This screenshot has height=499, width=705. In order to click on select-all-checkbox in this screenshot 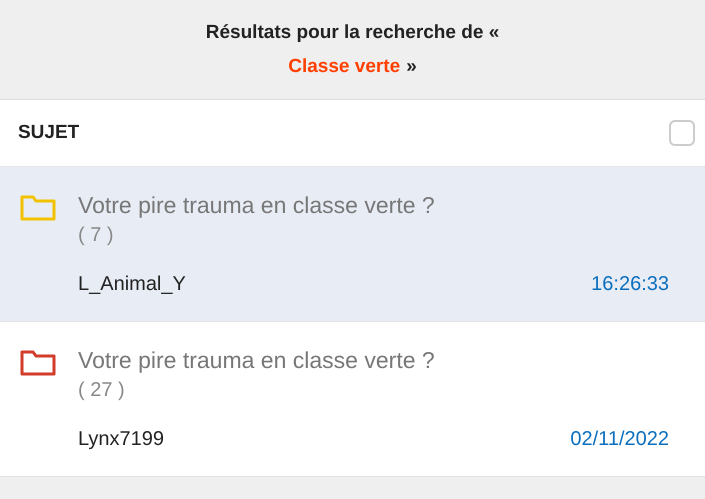, I will do `click(682, 133)`.